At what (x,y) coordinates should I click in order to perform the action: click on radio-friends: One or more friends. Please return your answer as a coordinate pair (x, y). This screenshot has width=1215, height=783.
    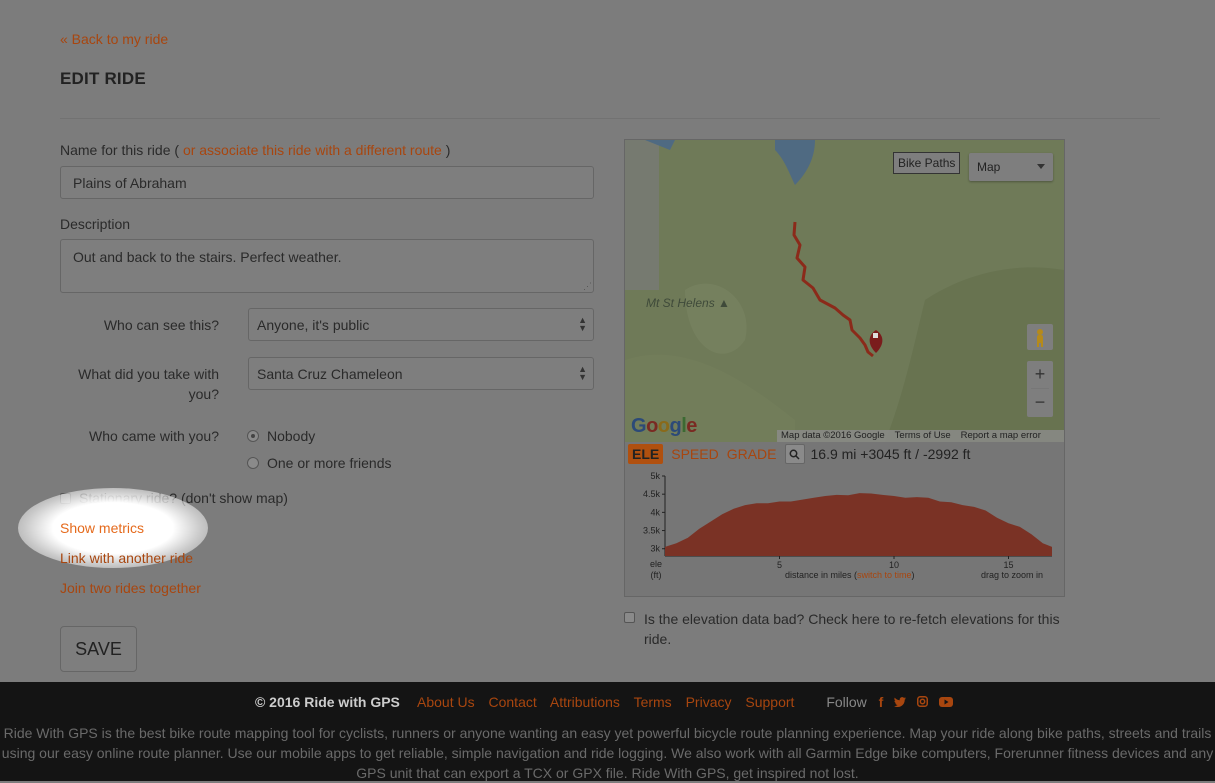
    Looking at the image, I should click on (319, 463).